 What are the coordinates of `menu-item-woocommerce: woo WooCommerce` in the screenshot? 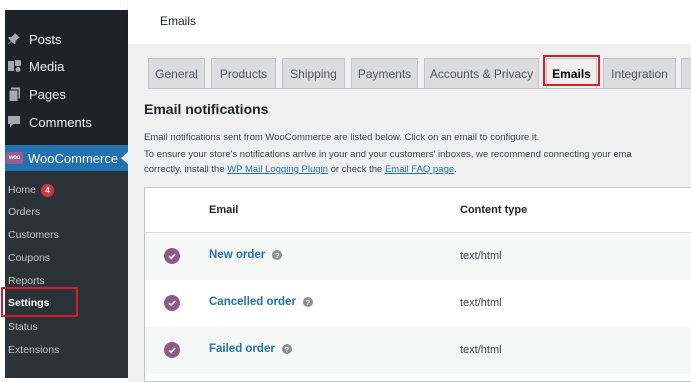 It's located at (66, 158).